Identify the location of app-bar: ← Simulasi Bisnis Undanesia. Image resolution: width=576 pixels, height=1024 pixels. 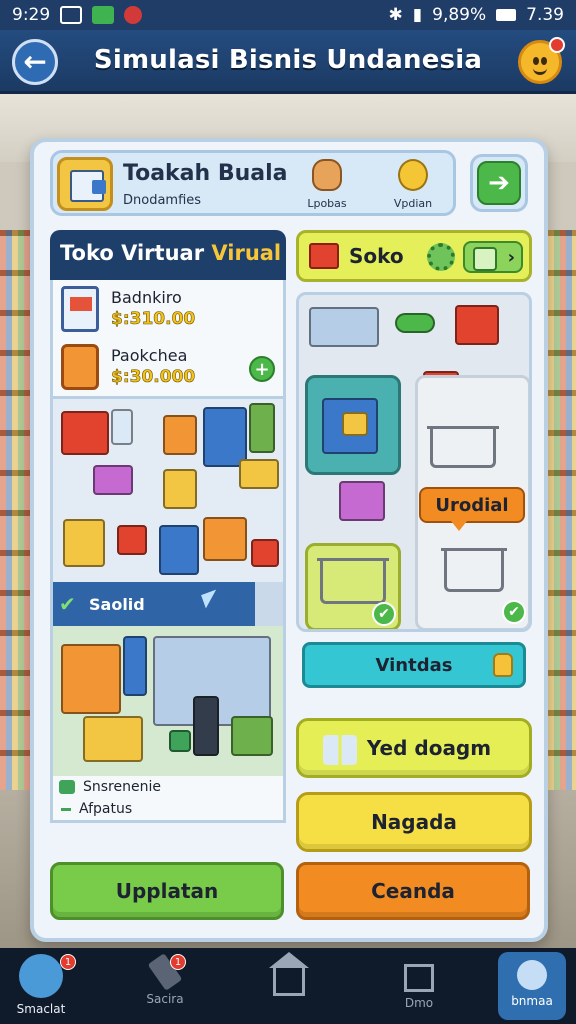
(288, 62).